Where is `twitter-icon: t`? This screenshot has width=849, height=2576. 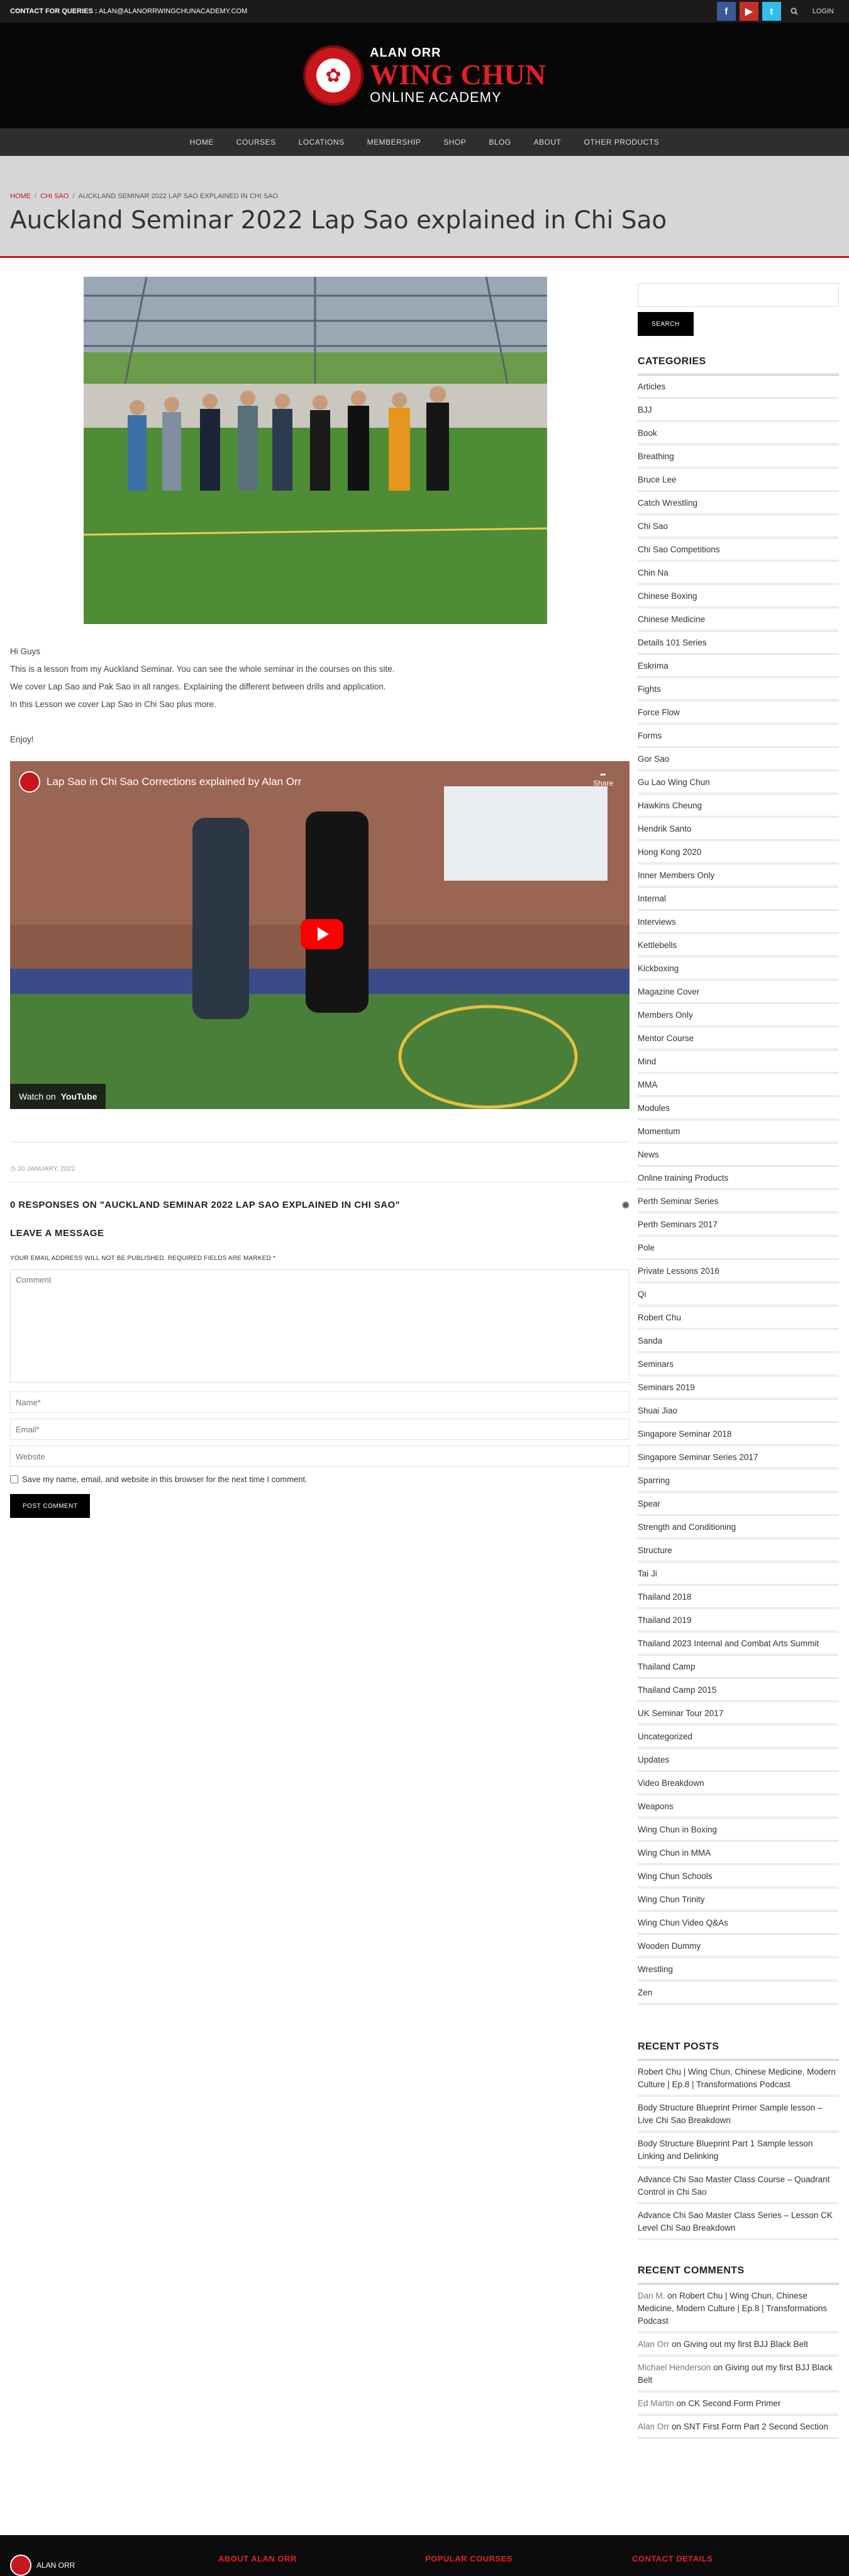 twitter-icon: t is located at coordinates (772, 11).